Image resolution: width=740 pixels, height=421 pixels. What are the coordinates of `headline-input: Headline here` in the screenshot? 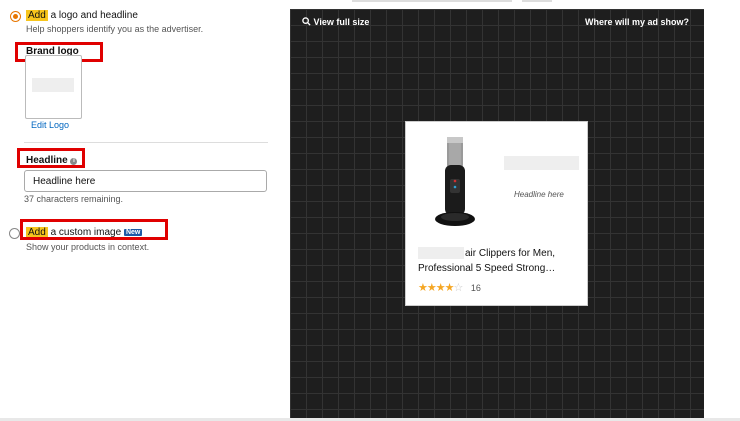 It's located at (145, 181).